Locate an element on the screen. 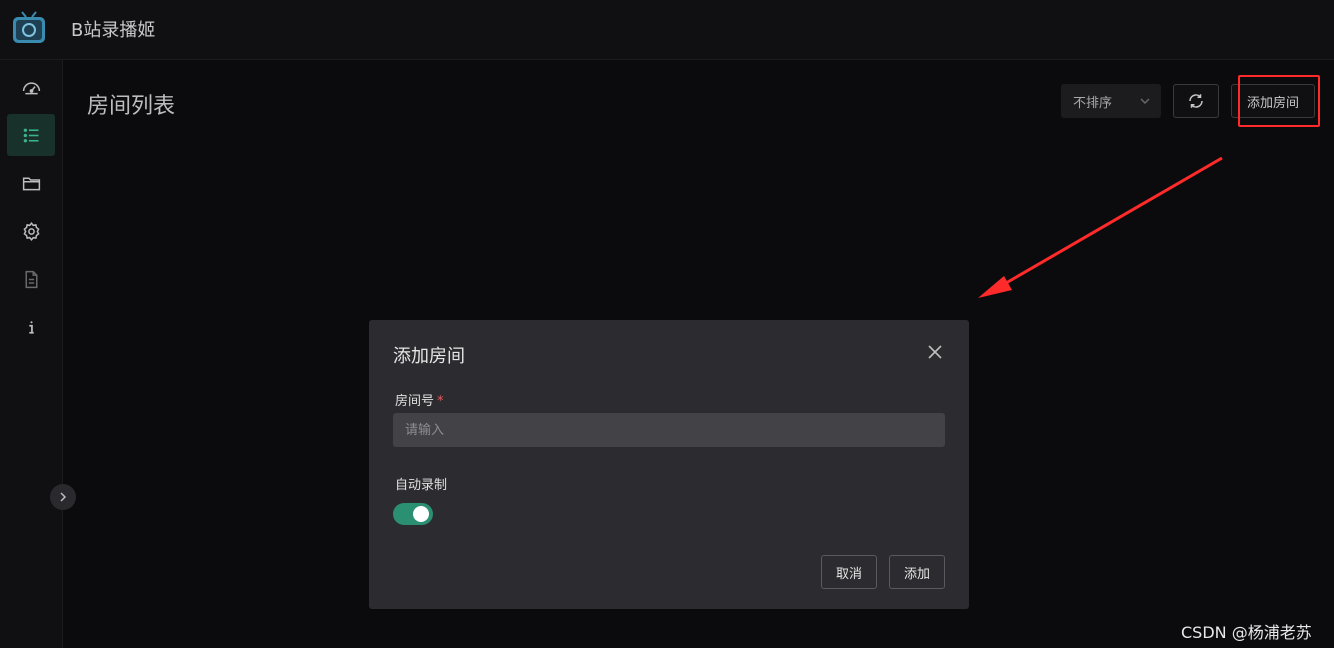  sidebar-item-files is located at coordinates (31, 183).